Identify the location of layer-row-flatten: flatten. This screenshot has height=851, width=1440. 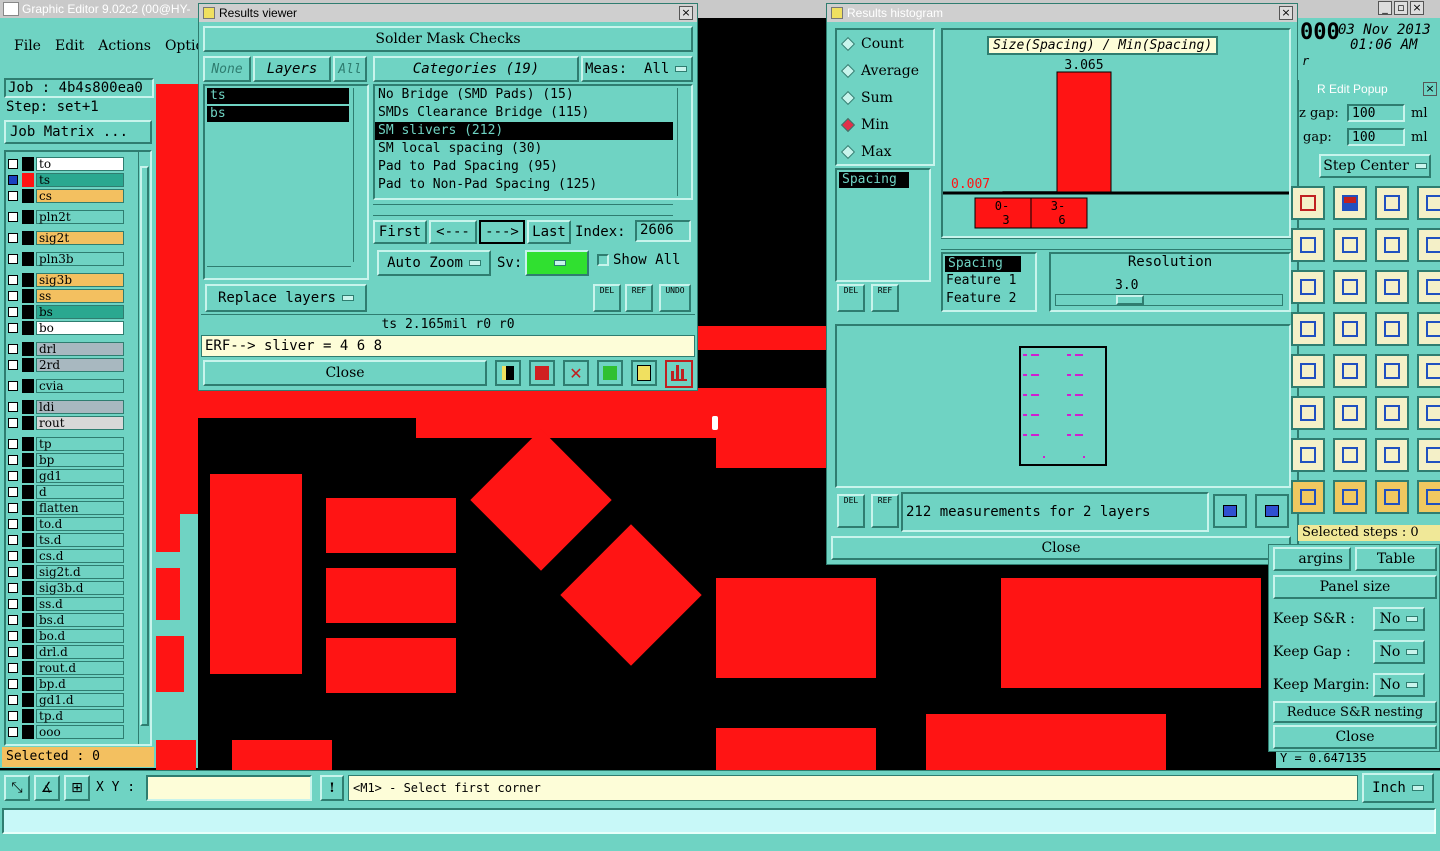
(66, 508).